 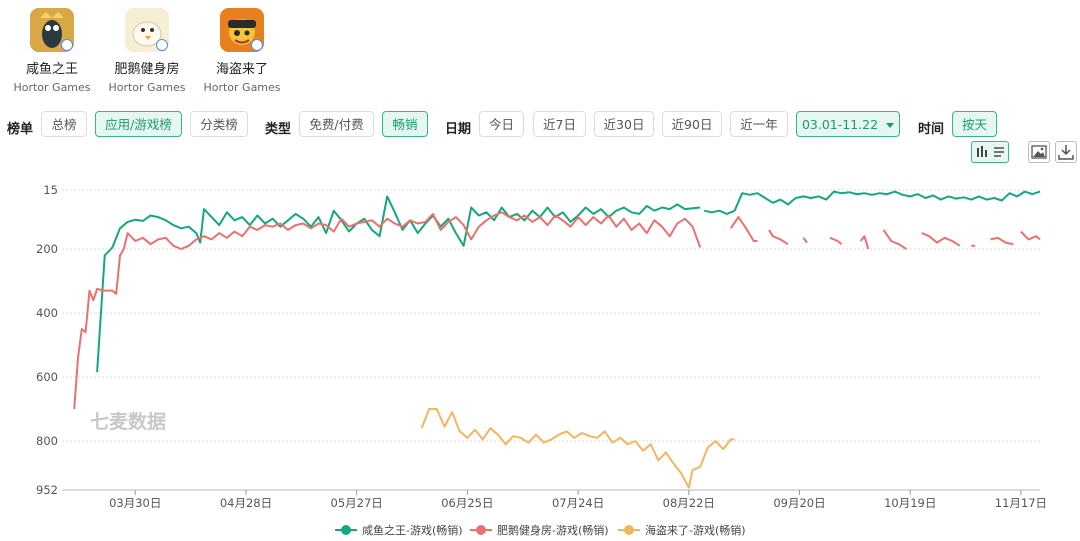 I want to click on y-tick-label: 600, so click(x=47, y=377).